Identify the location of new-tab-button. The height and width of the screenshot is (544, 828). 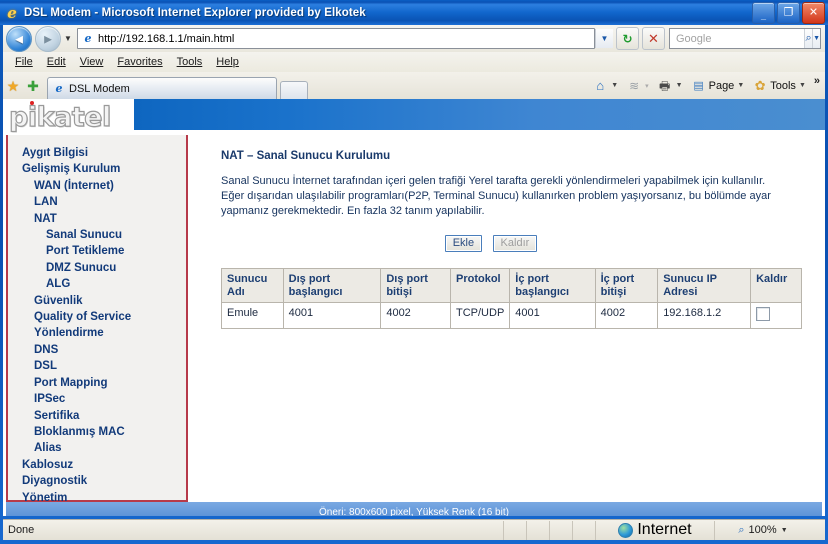
(294, 90).